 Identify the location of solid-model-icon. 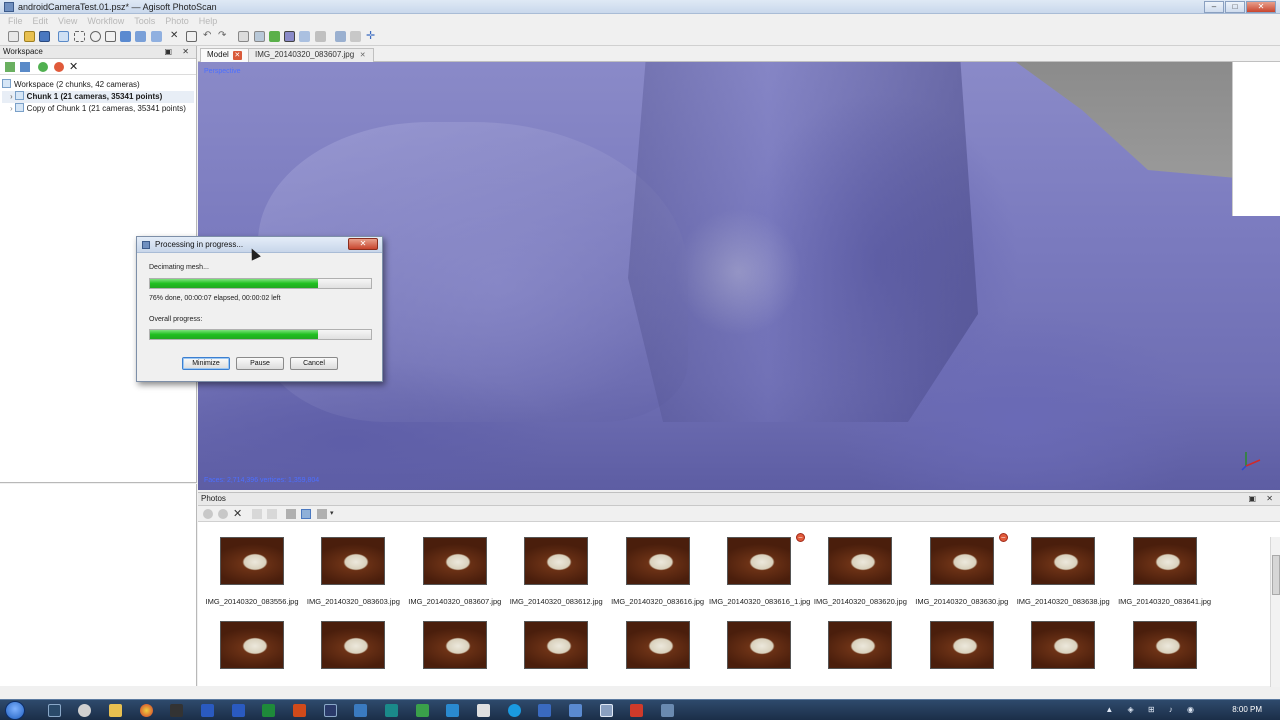
(289, 36).